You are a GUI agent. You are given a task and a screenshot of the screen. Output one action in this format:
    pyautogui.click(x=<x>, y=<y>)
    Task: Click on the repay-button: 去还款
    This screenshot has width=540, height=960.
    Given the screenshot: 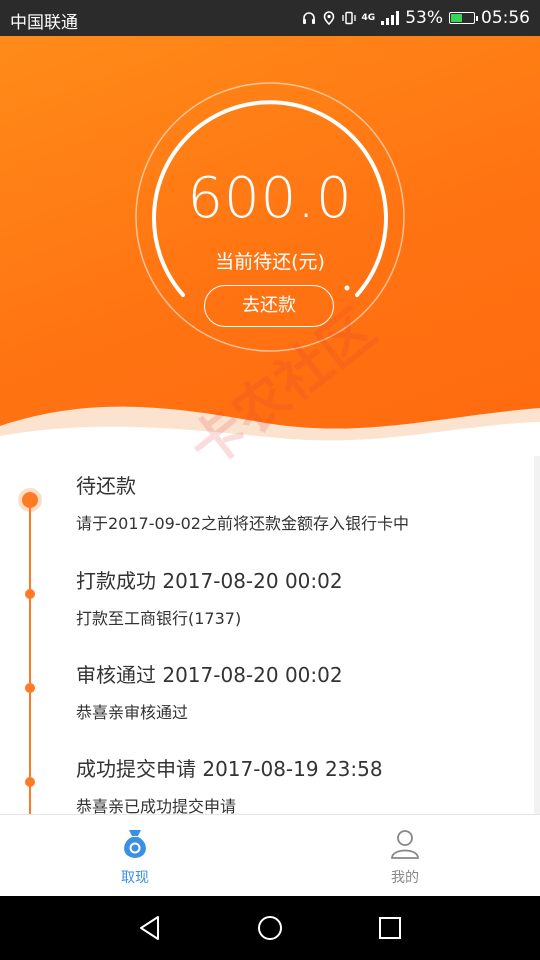 What is the action you would take?
    pyautogui.click(x=269, y=306)
    